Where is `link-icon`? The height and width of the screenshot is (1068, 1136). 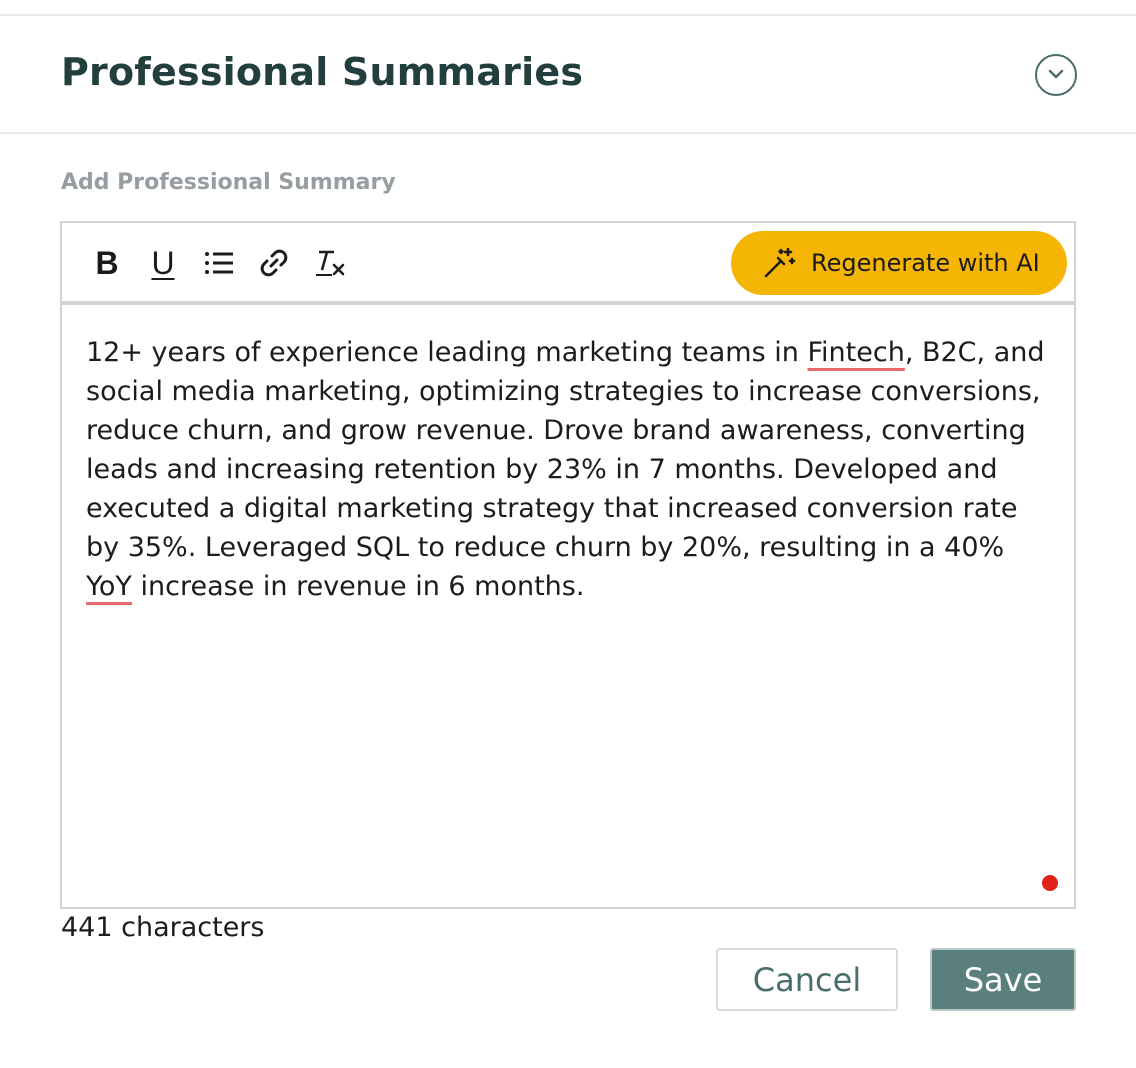 link-icon is located at coordinates (274, 263).